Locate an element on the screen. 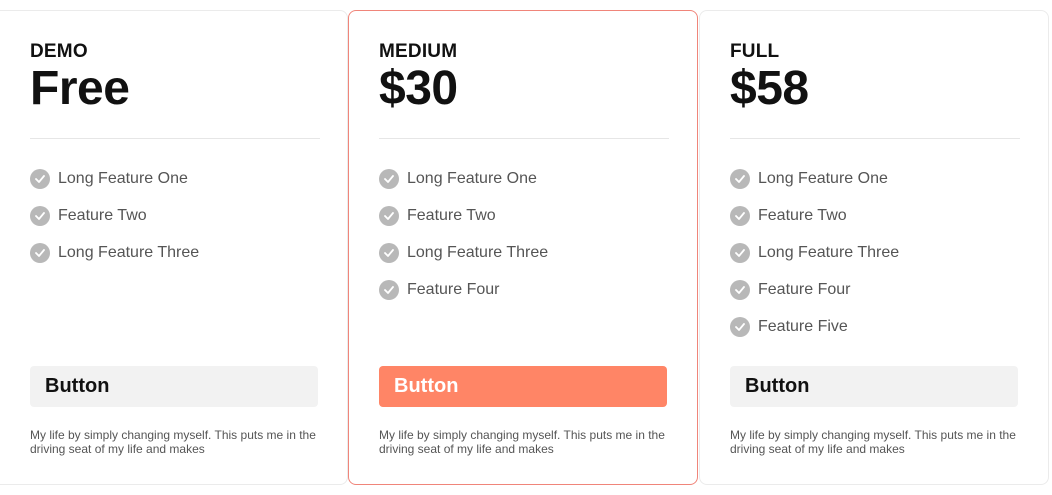  plan-name: FULL is located at coordinates (755, 51).